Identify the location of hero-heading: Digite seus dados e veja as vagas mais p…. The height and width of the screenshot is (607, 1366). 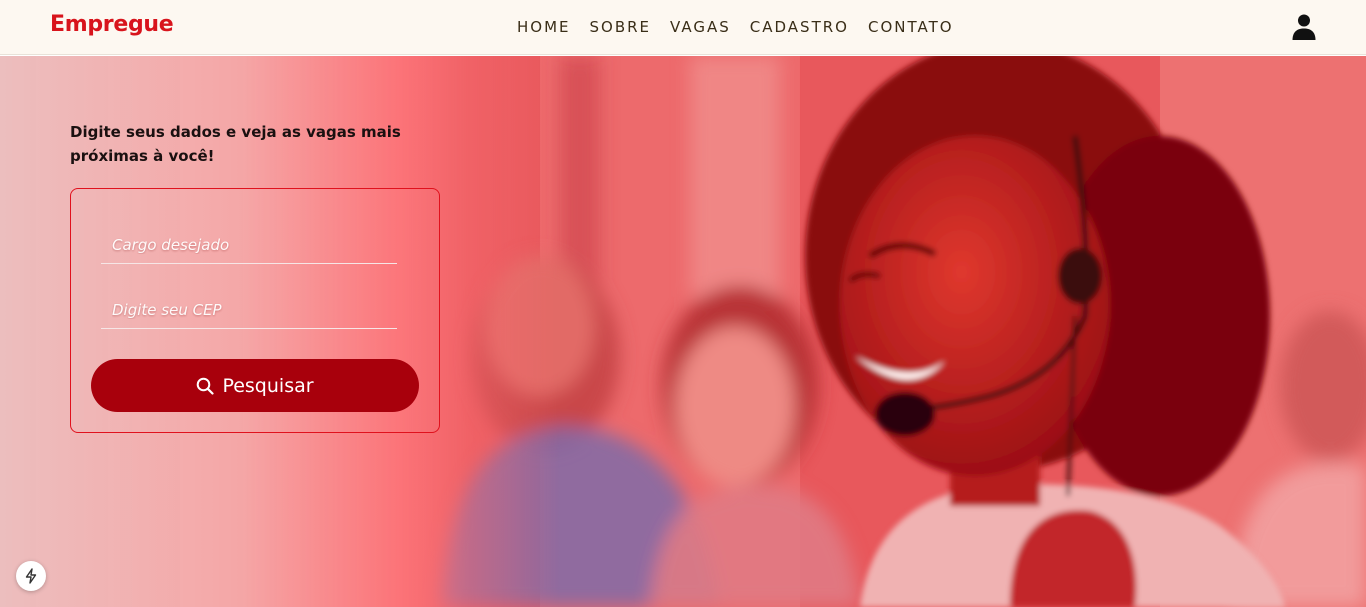
(235, 144).